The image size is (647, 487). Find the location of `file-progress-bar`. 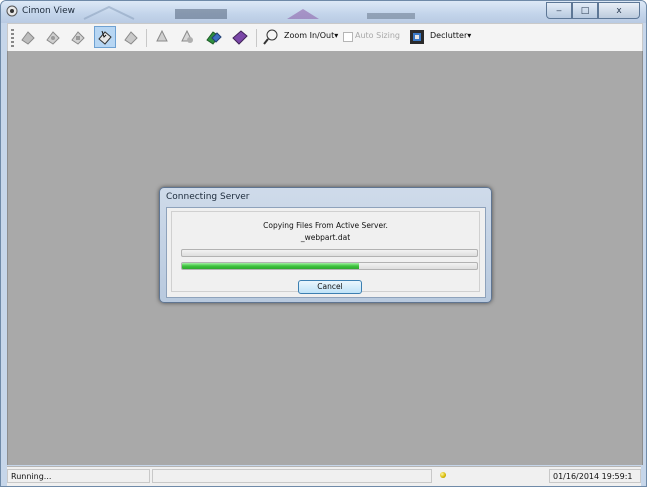

file-progress-bar is located at coordinates (329, 266).